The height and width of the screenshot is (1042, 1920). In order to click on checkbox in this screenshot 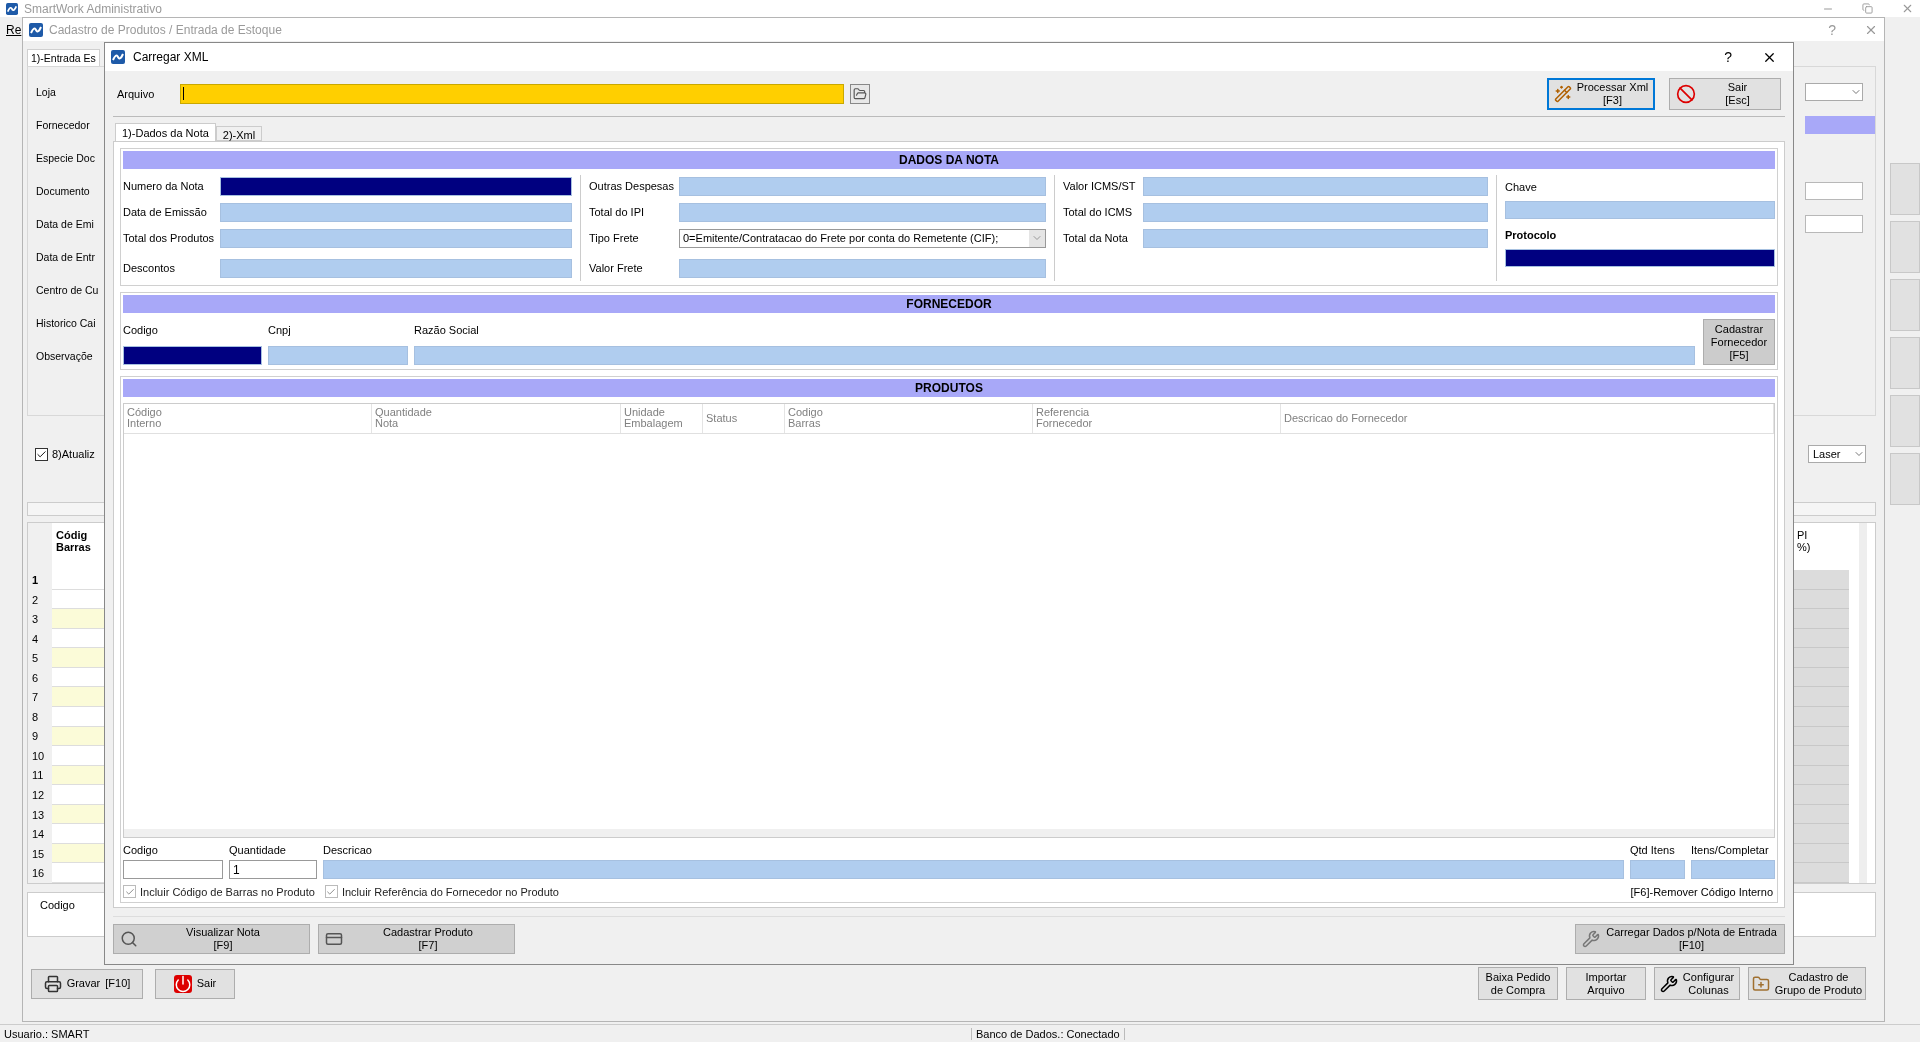, I will do `click(41, 454)`.